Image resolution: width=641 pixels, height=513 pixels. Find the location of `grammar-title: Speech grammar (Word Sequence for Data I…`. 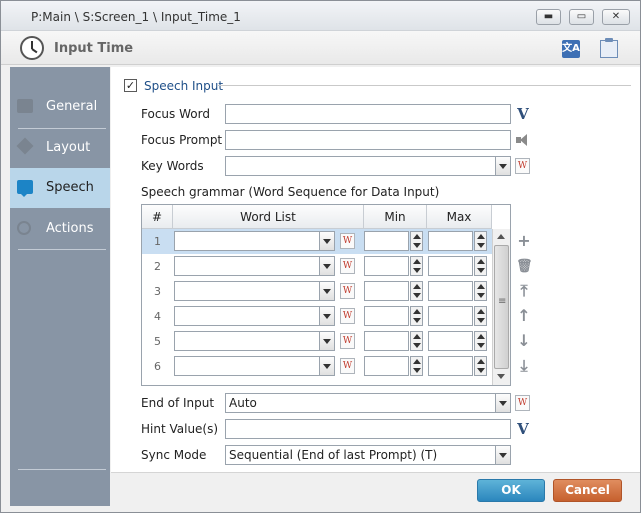

grammar-title: Speech grammar (Word Sequence for Data I… is located at coordinates (290, 192).